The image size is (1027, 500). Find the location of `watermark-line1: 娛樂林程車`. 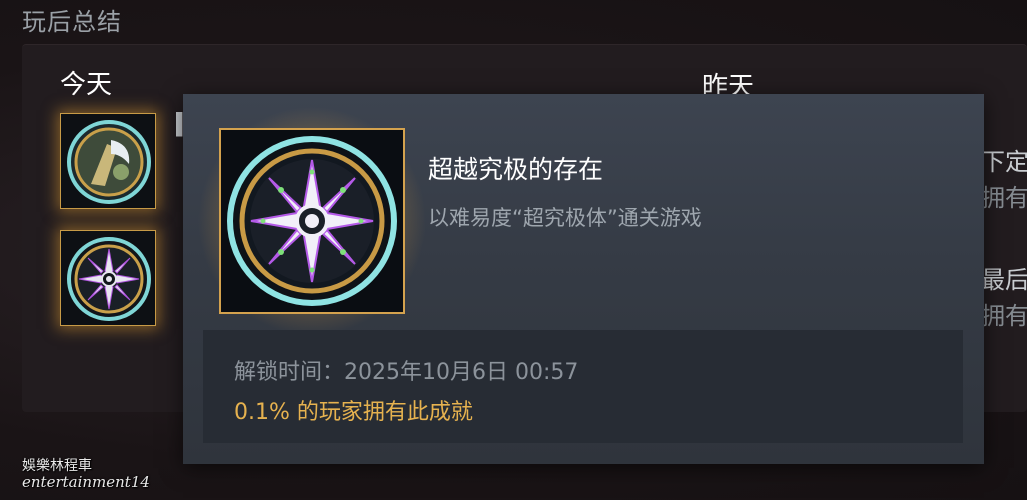

watermark-line1: 娛樂林程車 is located at coordinates (57, 466).